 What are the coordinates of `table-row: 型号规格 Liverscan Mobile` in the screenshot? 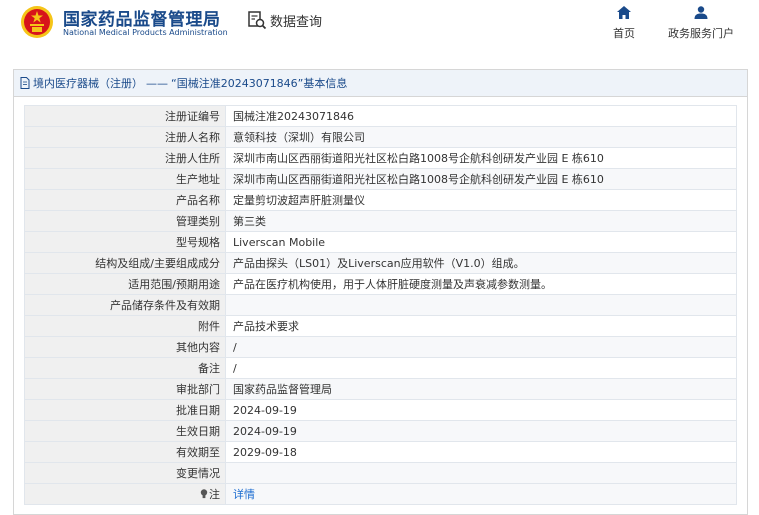 It's located at (380, 242).